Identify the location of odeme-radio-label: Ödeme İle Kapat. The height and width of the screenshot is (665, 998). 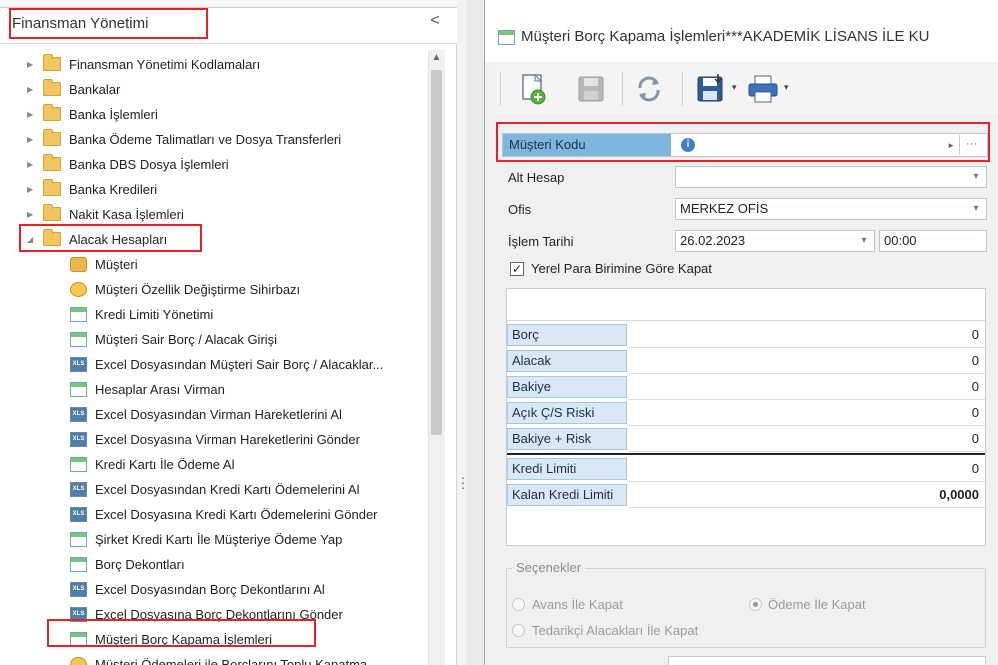
(817, 604).